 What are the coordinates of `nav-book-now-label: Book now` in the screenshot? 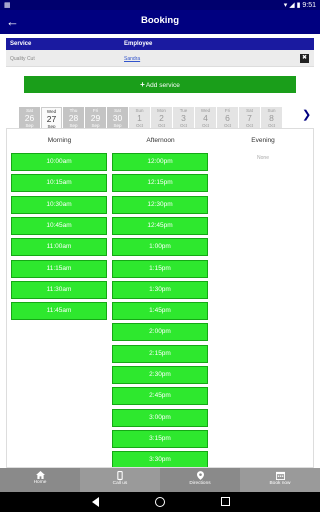 It's located at (280, 483).